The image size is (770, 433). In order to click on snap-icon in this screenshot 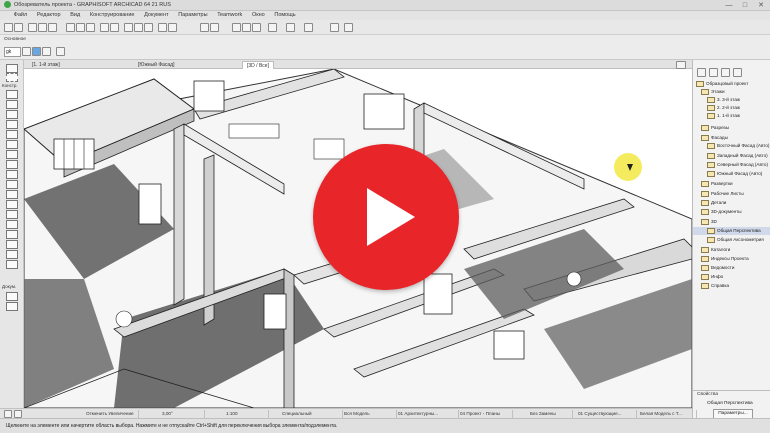, I will do `click(70, 27)`.